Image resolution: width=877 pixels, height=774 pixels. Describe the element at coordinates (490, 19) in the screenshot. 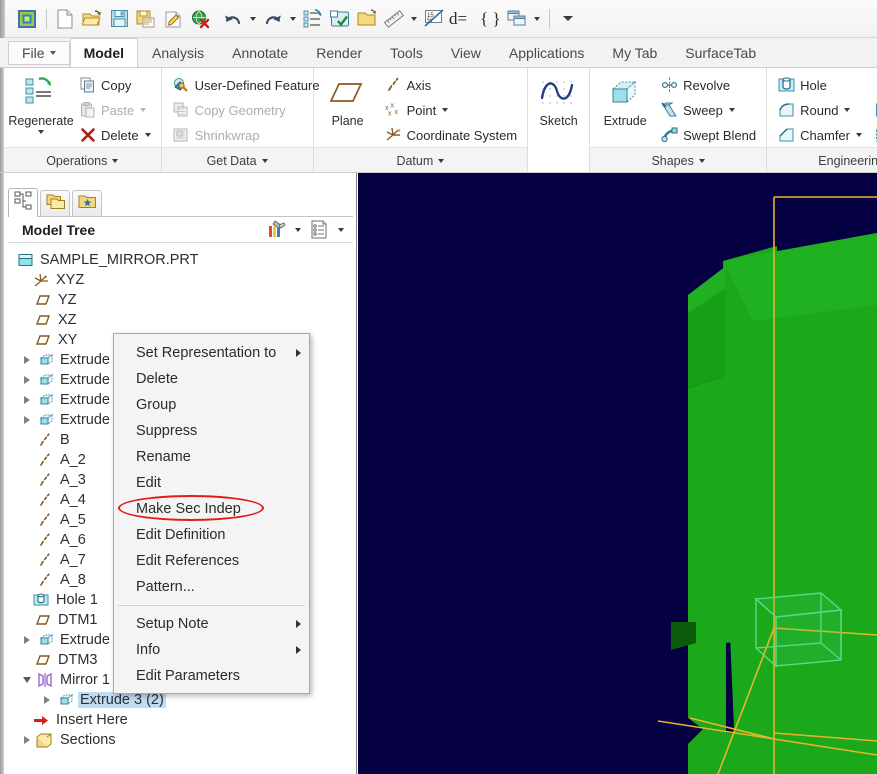

I see `relations-icon: { }` at that location.